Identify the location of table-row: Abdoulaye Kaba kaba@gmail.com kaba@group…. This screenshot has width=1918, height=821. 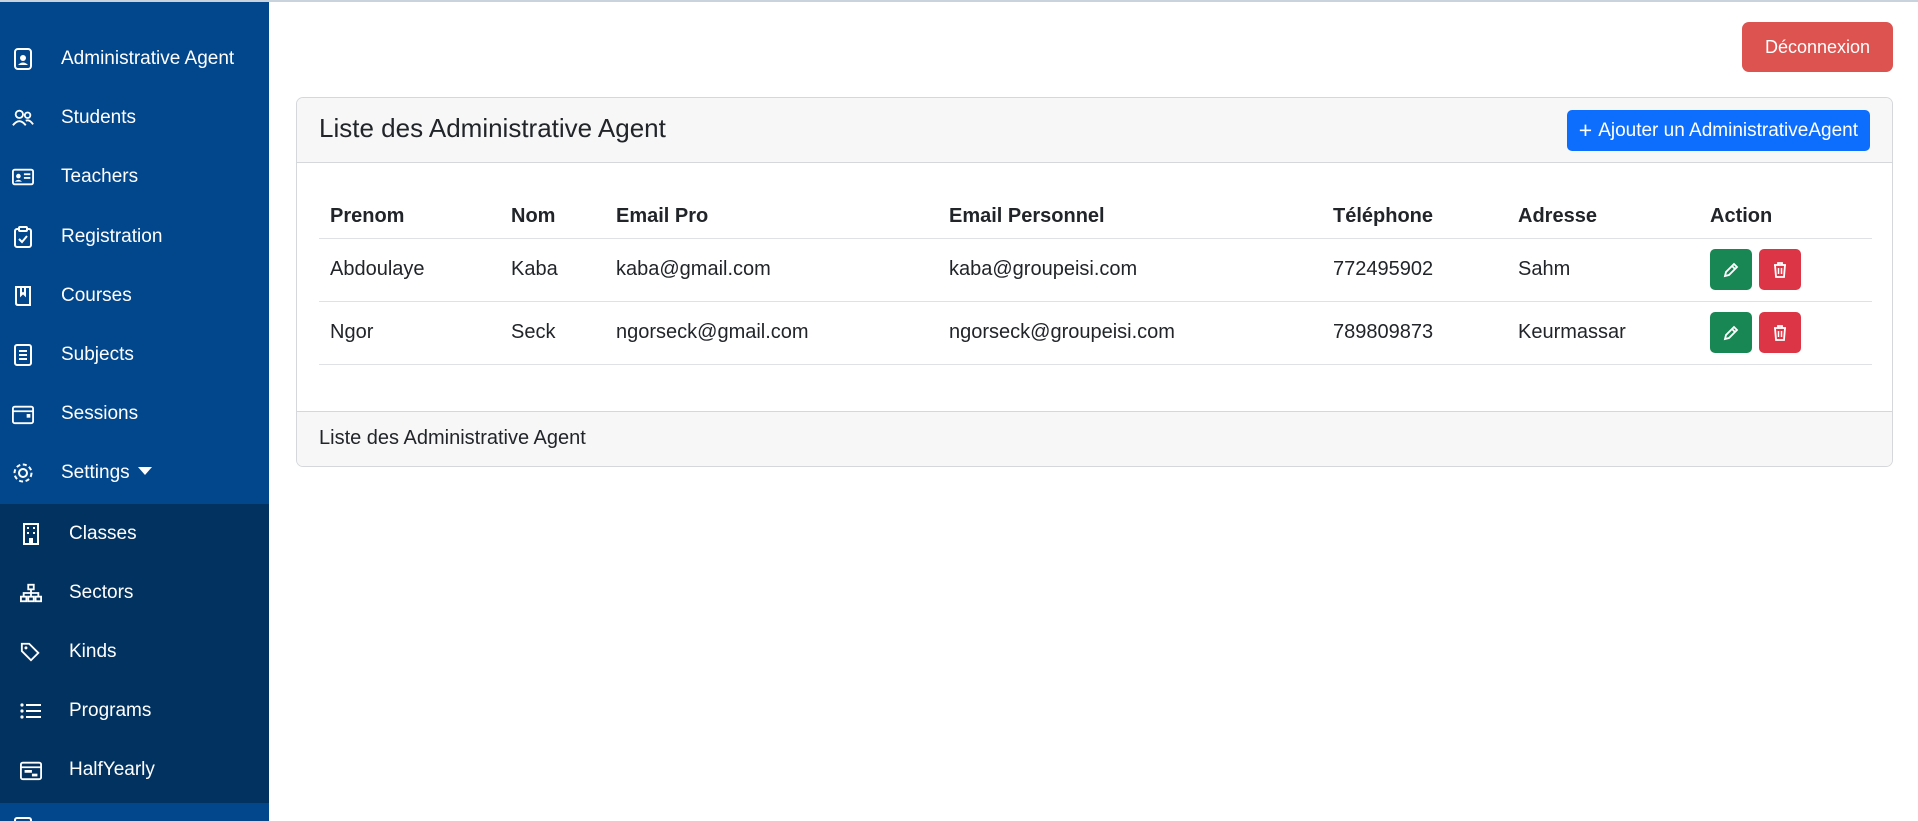
(1095, 270).